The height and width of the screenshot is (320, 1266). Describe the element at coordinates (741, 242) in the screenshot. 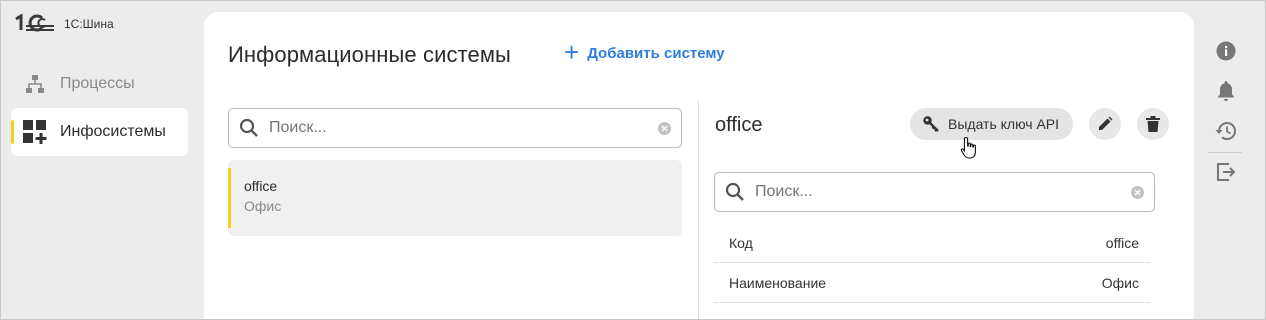

I see `property-key: Код` at that location.